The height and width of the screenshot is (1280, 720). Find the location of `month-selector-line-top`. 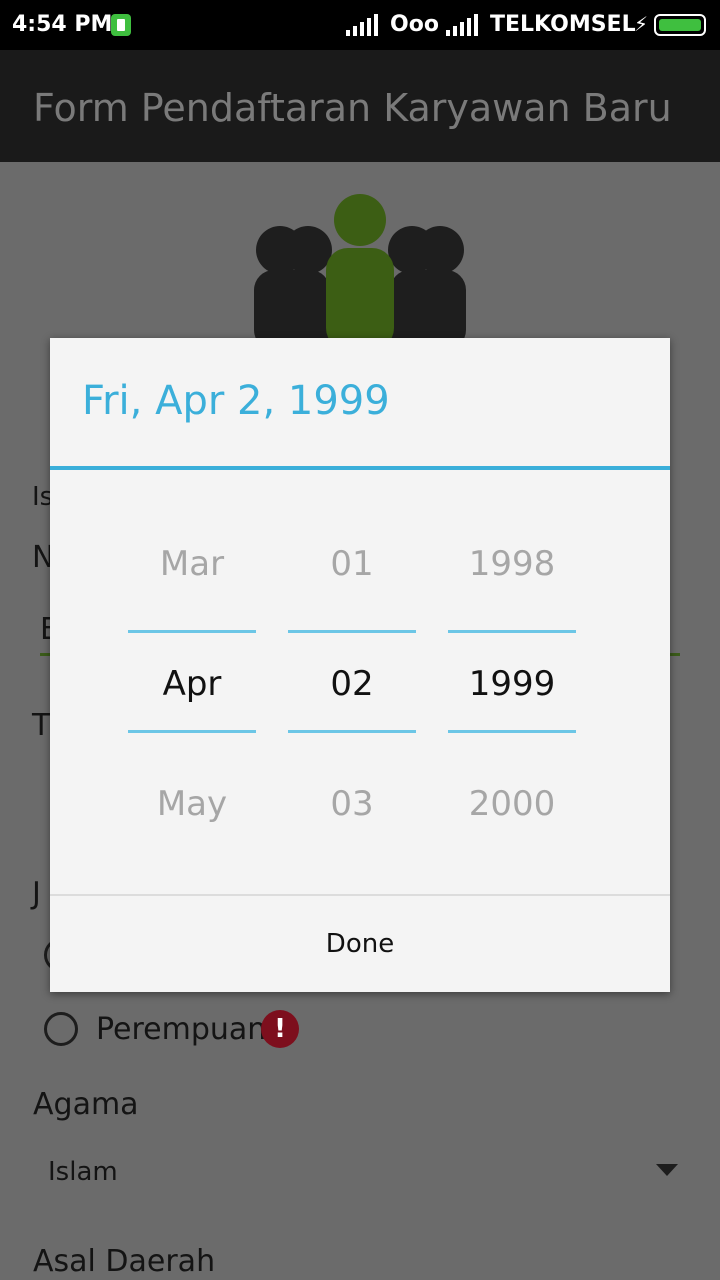

month-selector-line-top is located at coordinates (192, 631).